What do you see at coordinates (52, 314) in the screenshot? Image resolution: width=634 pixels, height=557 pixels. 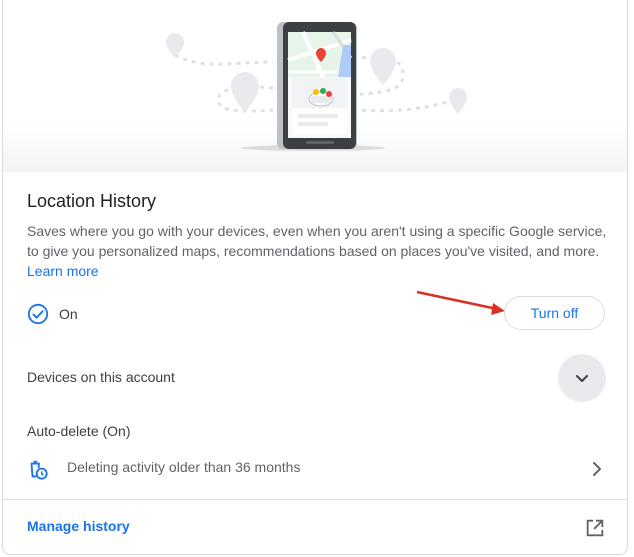 I see `status-row: On` at bounding box center [52, 314].